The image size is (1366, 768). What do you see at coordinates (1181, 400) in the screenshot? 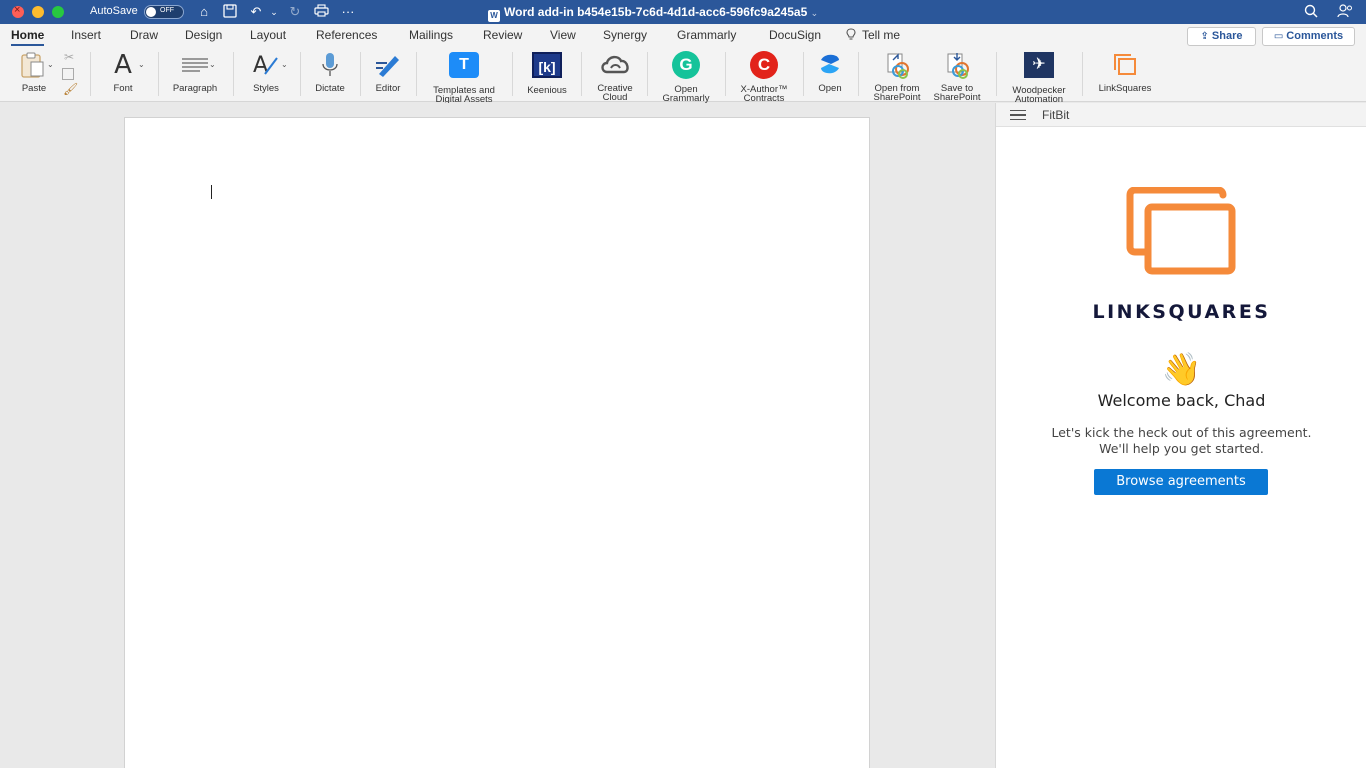
I see `welcome-heading: Welcome back, Chad` at bounding box center [1181, 400].